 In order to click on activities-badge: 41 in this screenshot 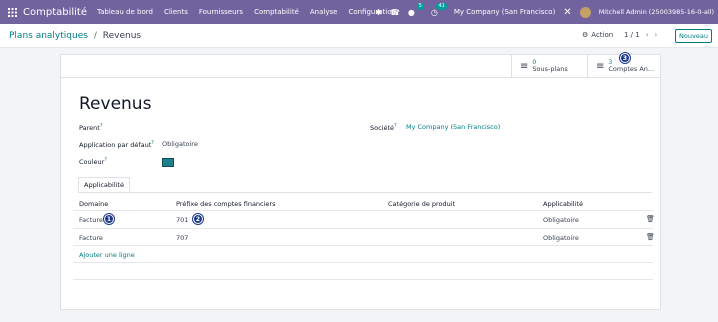, I will do `click(441, 6)`.